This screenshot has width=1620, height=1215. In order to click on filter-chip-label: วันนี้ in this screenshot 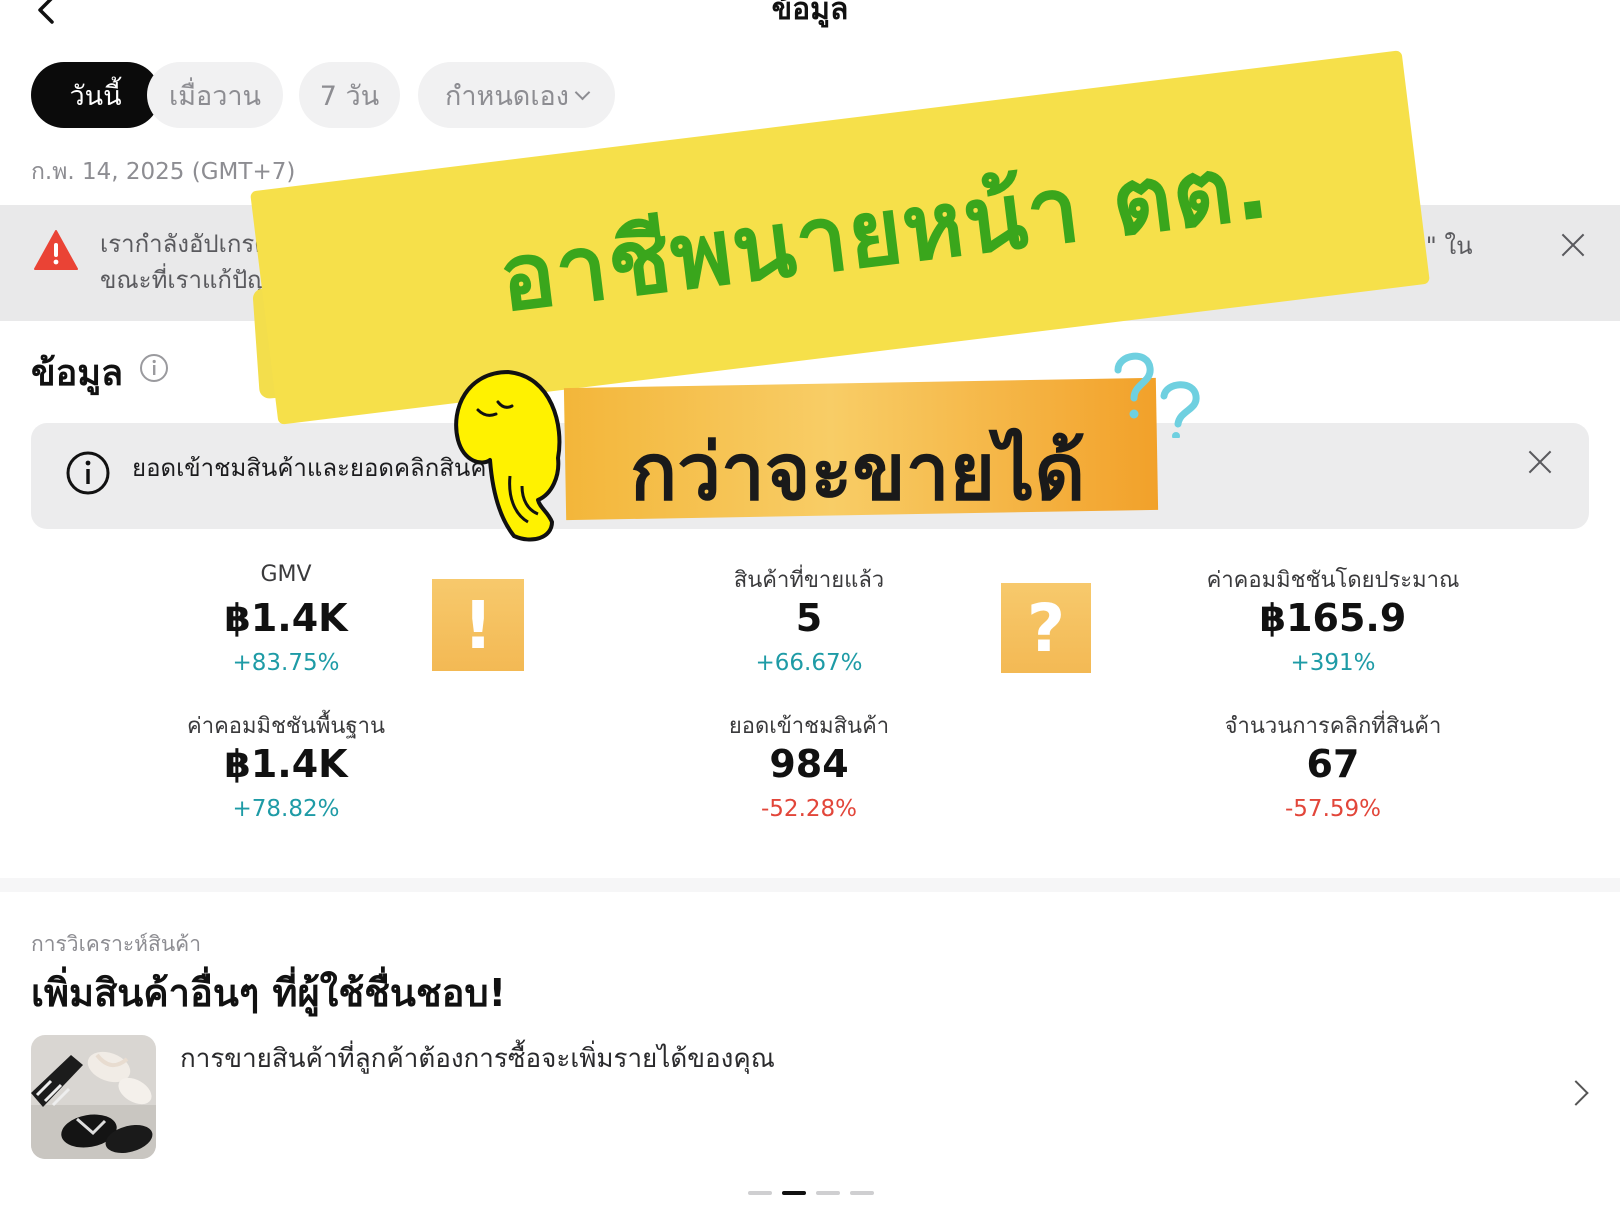, I will do `click(95, 96)`.